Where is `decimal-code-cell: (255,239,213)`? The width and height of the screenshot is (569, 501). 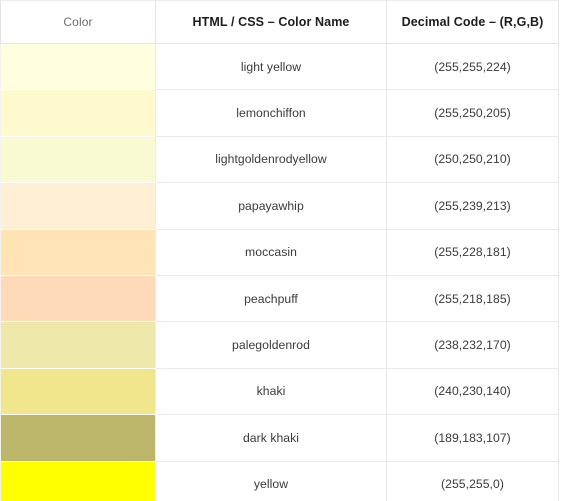
decimal-code-cell: (255,239,213) is located at coordinates (472, 206).